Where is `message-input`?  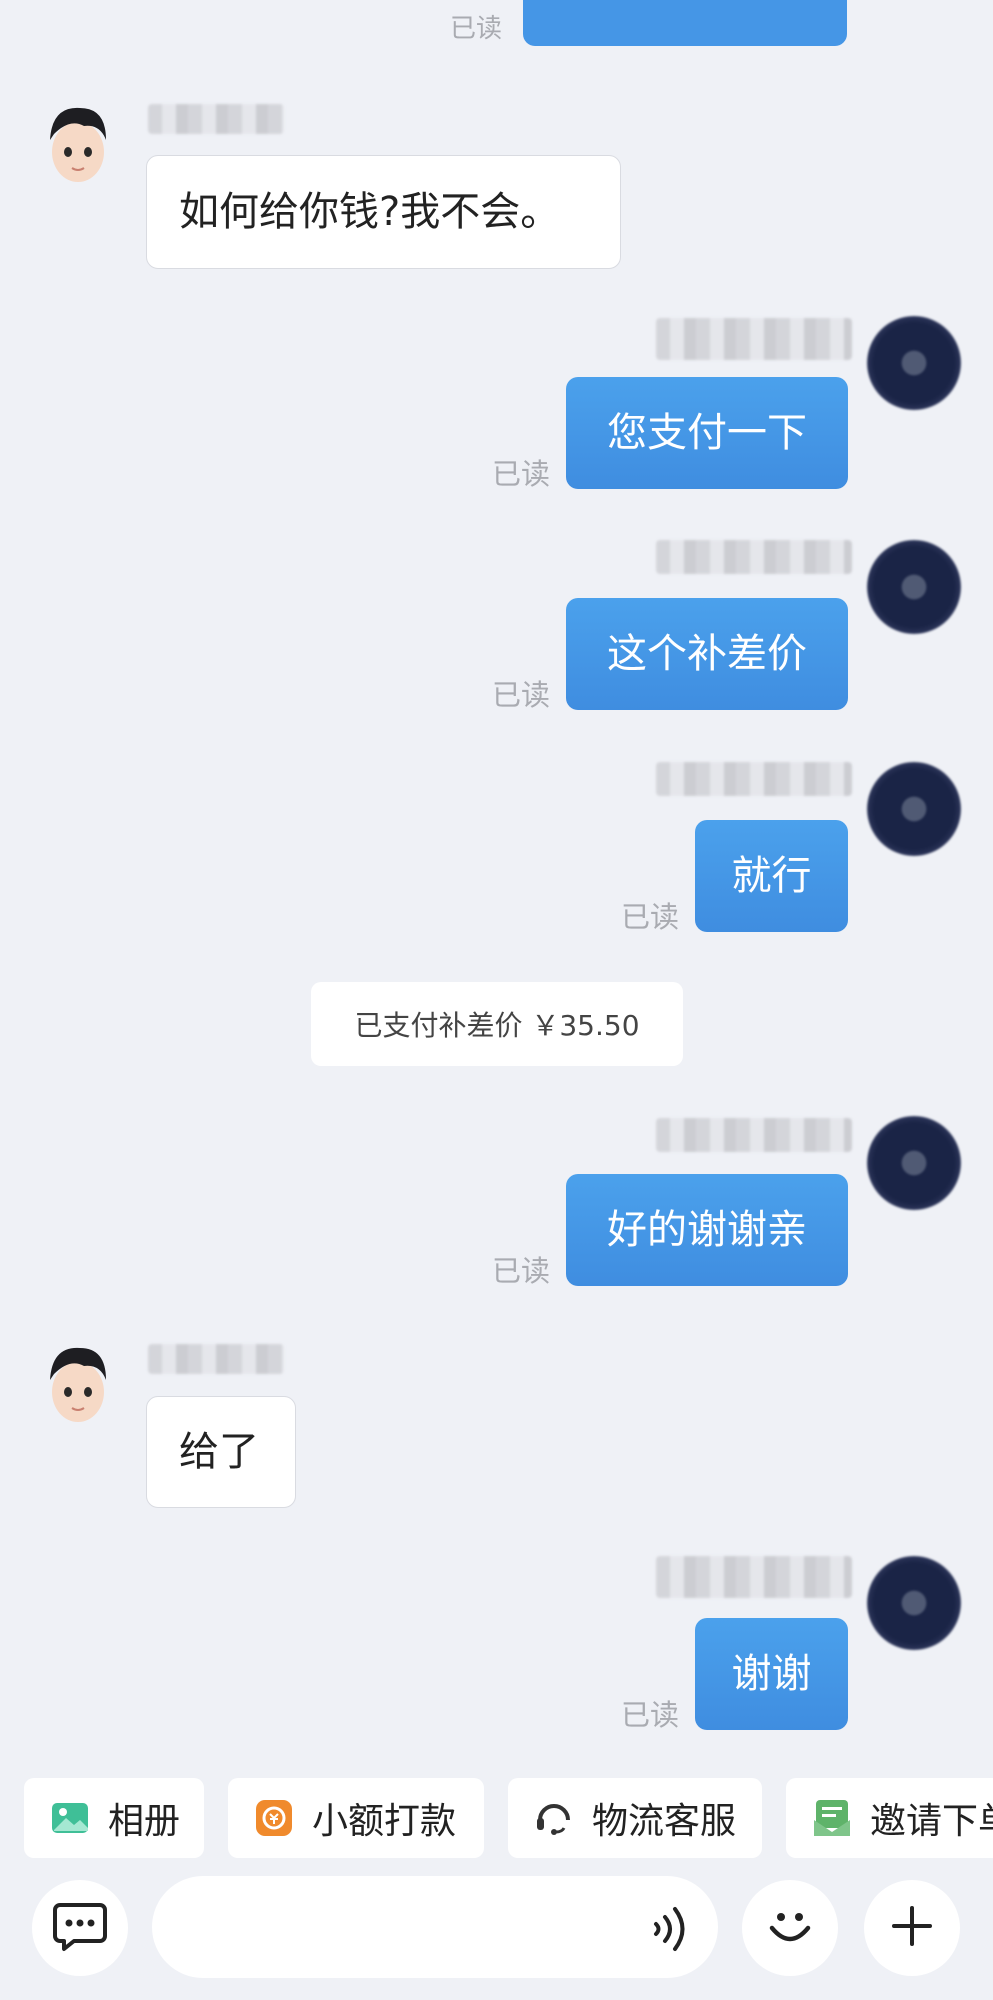 message-input is located at coordinates (435, 1927).